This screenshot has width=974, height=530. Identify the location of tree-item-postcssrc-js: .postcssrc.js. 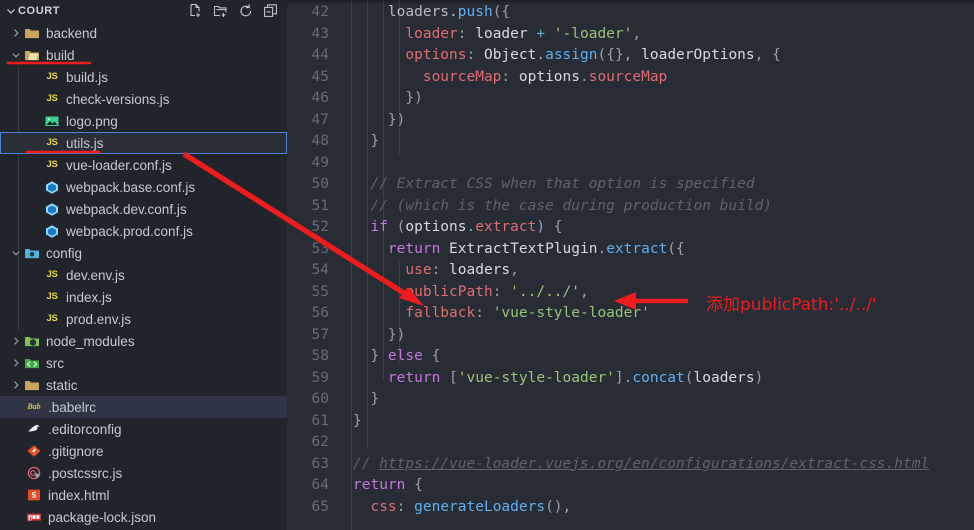
(143, 473).